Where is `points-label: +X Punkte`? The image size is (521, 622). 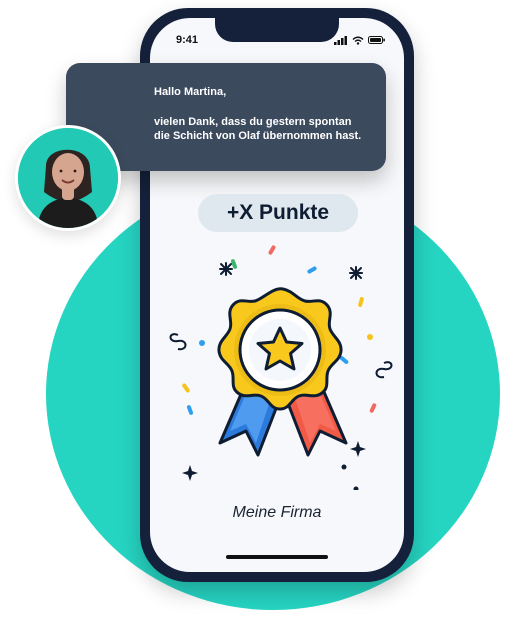 points-label: +X Punkte is located at coordinates (278, 212).